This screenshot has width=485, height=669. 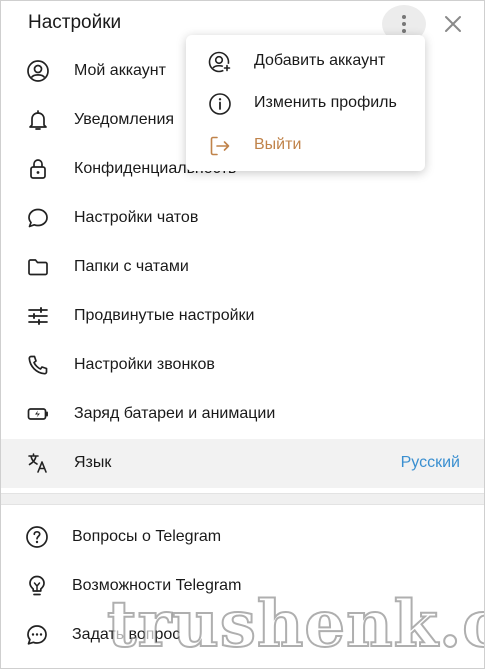 What do you see at coordinates (164, 315) in the screenshot?
I see `settings-item-label: Продвинутые настройки` at bounding box center [164, 315].